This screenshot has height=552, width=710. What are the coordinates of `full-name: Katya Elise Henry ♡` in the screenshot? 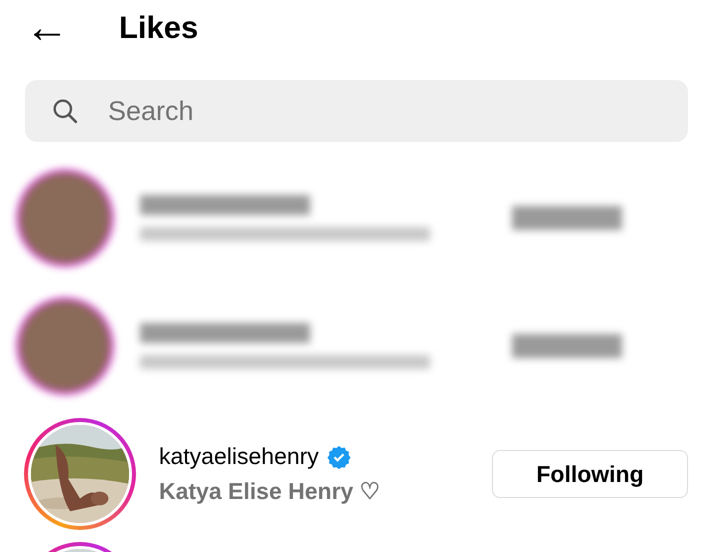 It's located at (270, 491).